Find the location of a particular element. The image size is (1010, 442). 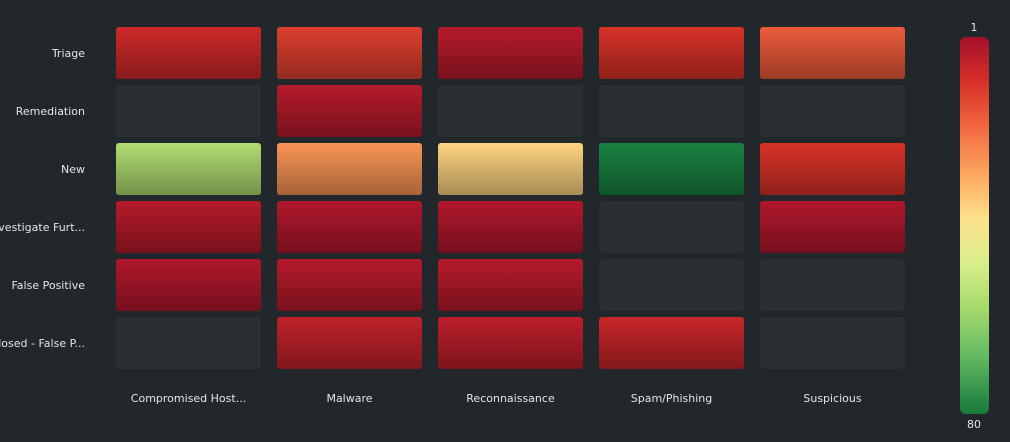

column-label: Suspicious is located at coordinates (832, 398).